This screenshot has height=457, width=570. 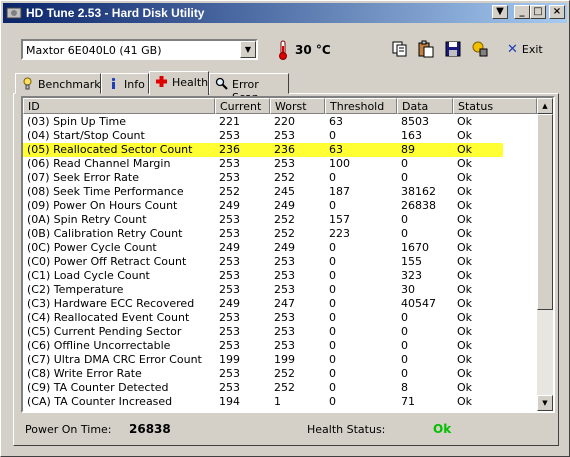 What do you see at coordinates (99, 163) in the screenshot?
I see `cell-id: (06) Read Channel Margin` at bounding box center [99, 163].